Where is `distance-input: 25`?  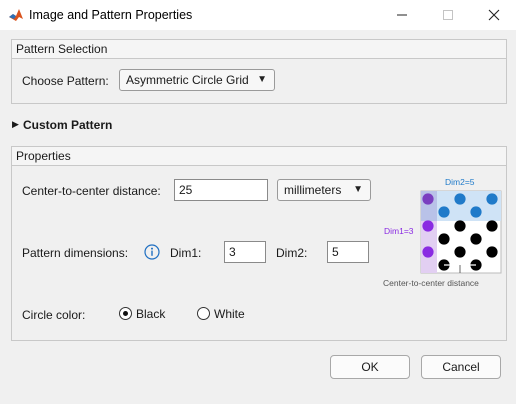
distance-input: 25 is located at coordinates (221, 190).